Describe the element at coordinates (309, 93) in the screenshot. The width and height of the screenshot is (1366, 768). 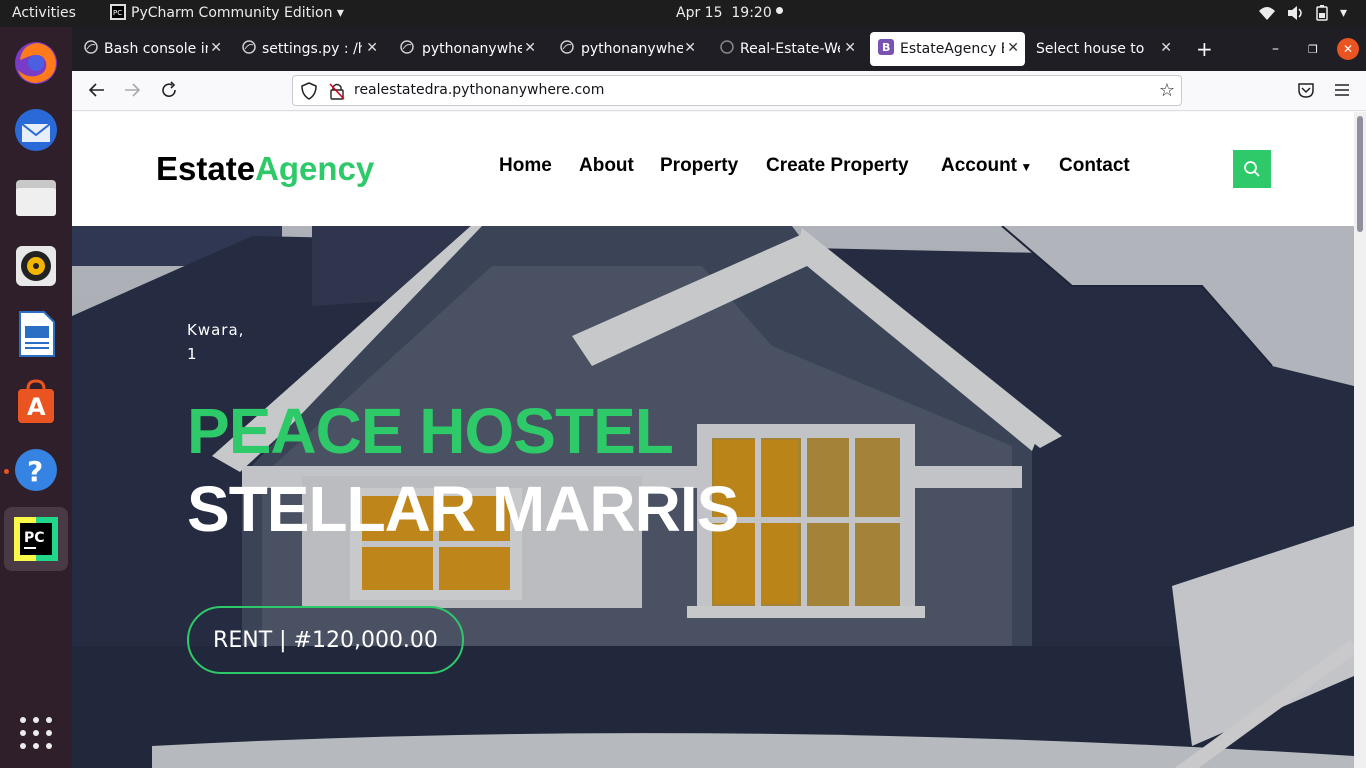
I see `shield-icon` at that location.